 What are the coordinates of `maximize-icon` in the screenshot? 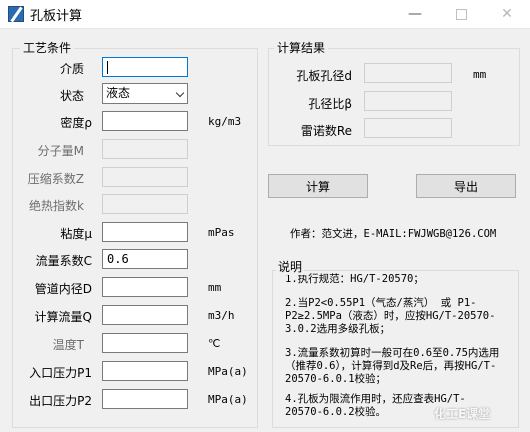 It's located at (461, 14).